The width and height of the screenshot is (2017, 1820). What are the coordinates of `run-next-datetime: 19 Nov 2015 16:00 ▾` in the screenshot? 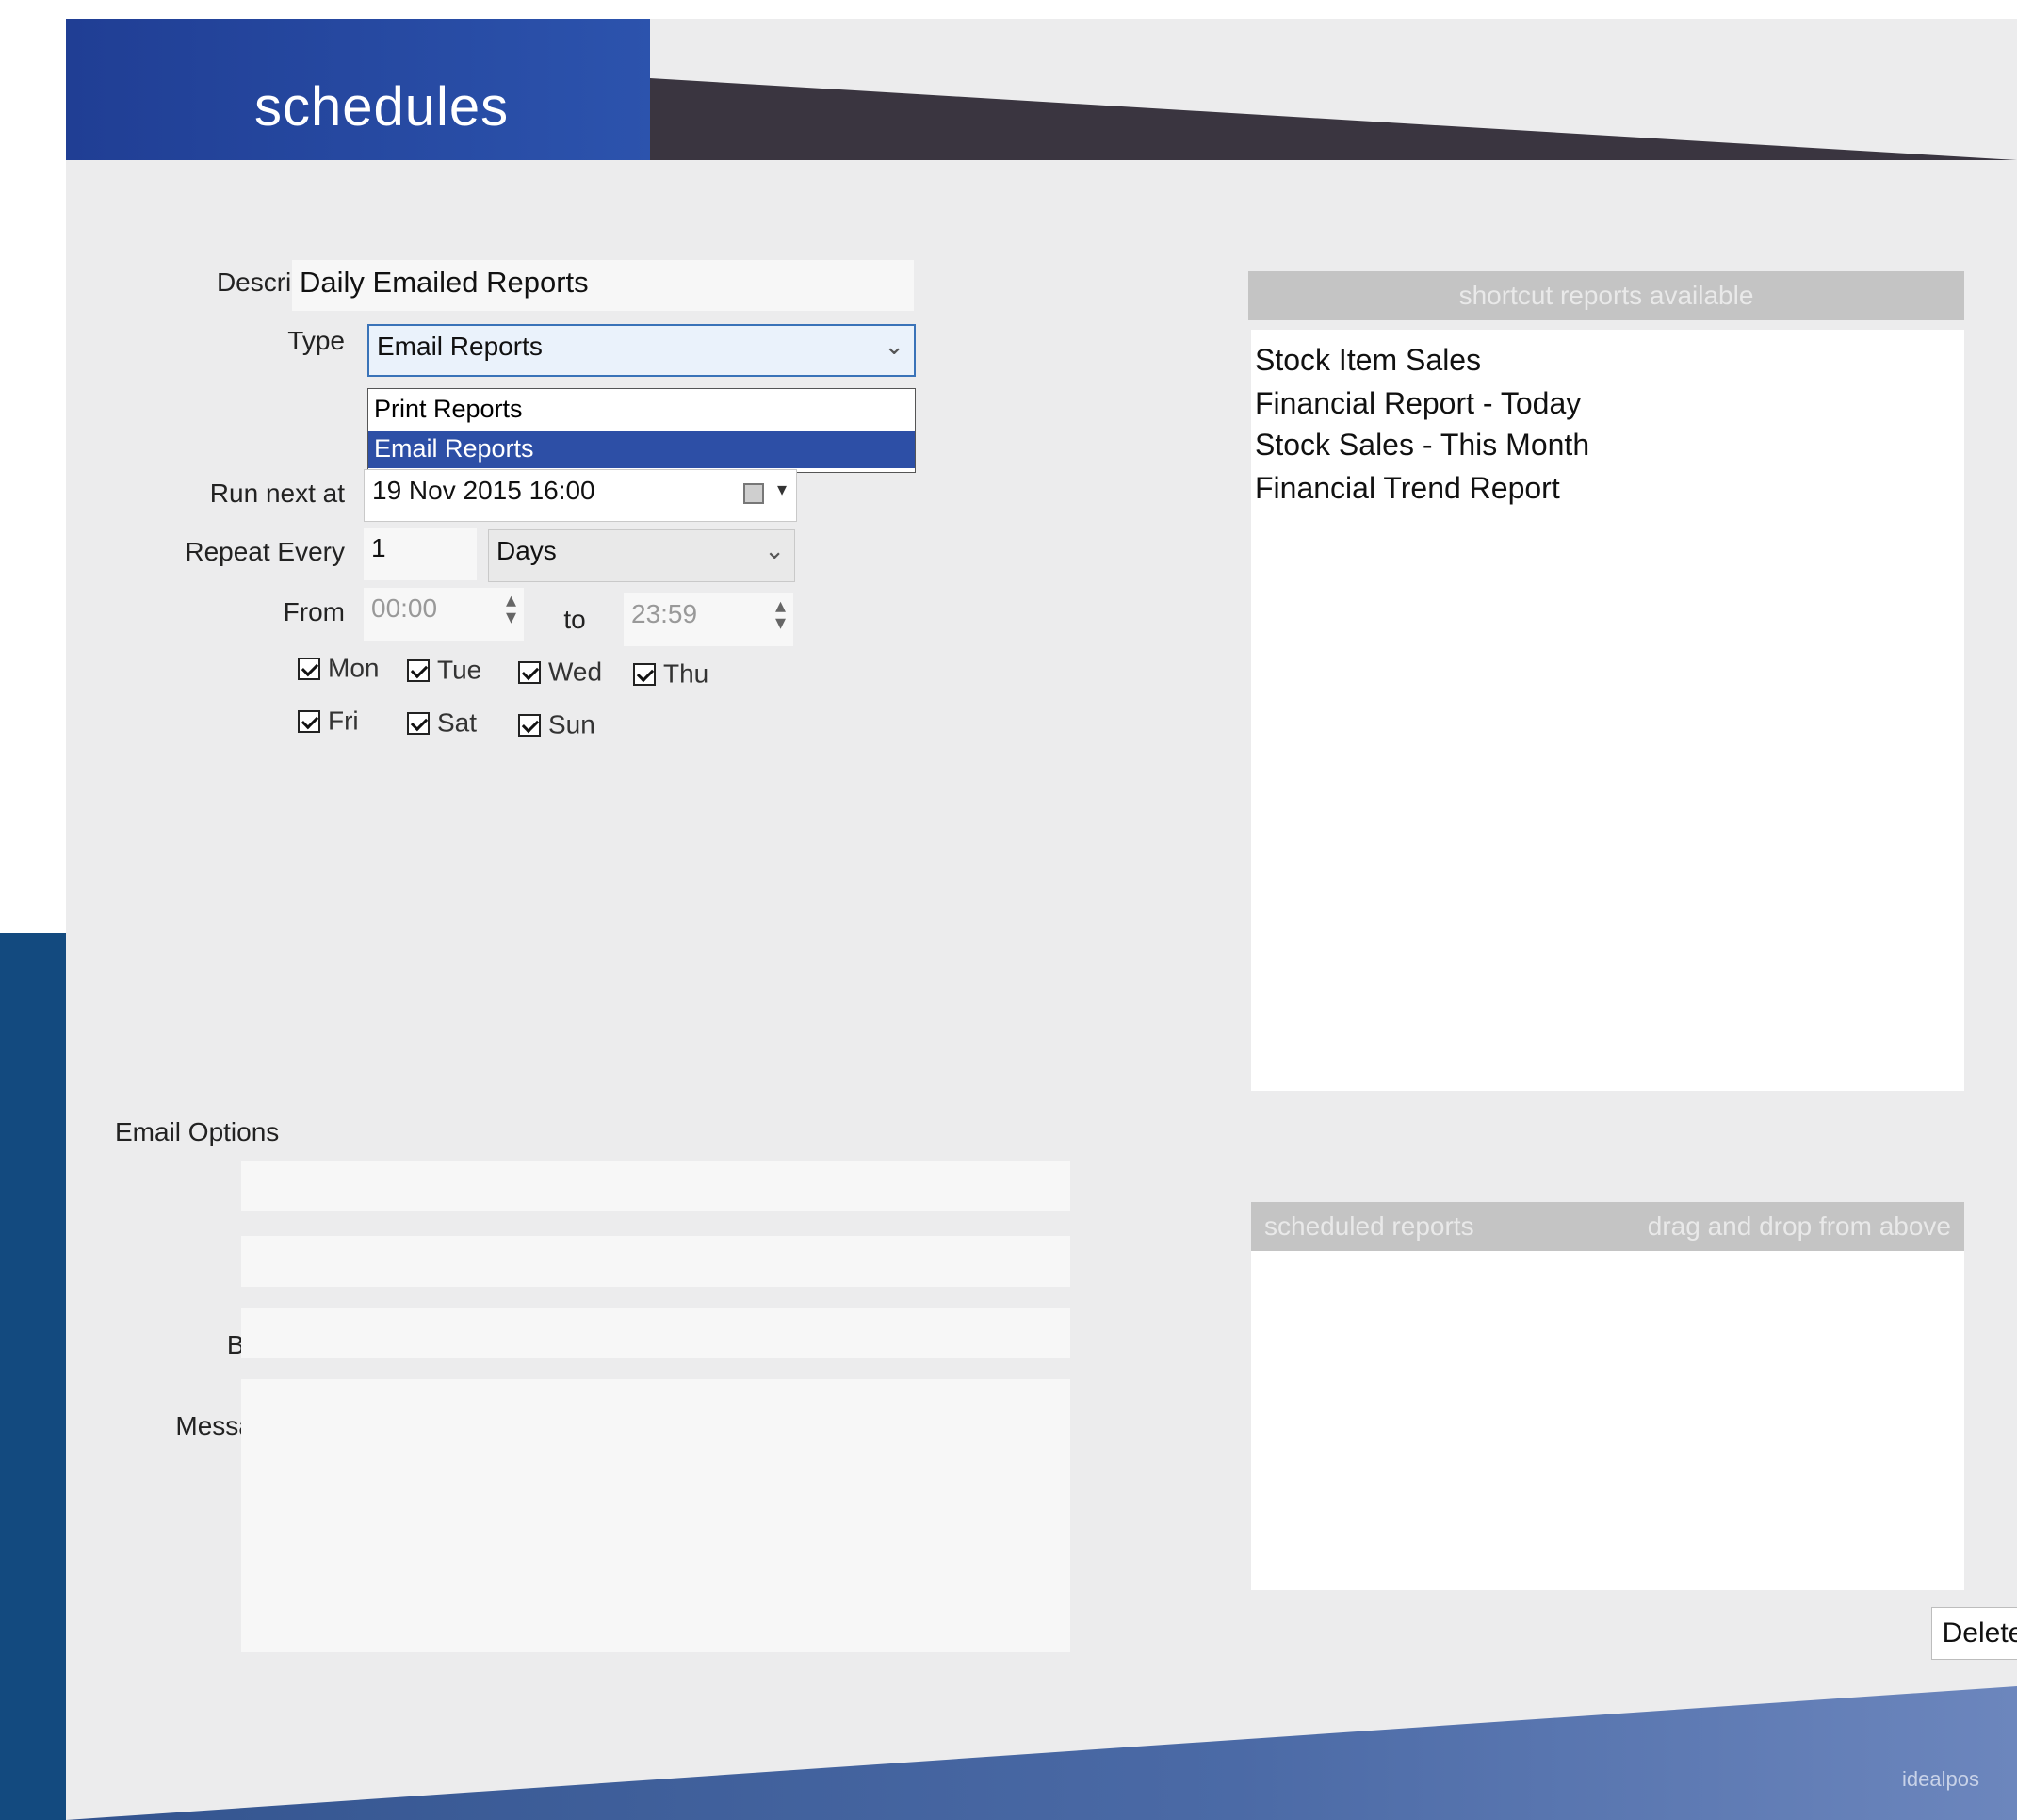 It's located at (580, 495).